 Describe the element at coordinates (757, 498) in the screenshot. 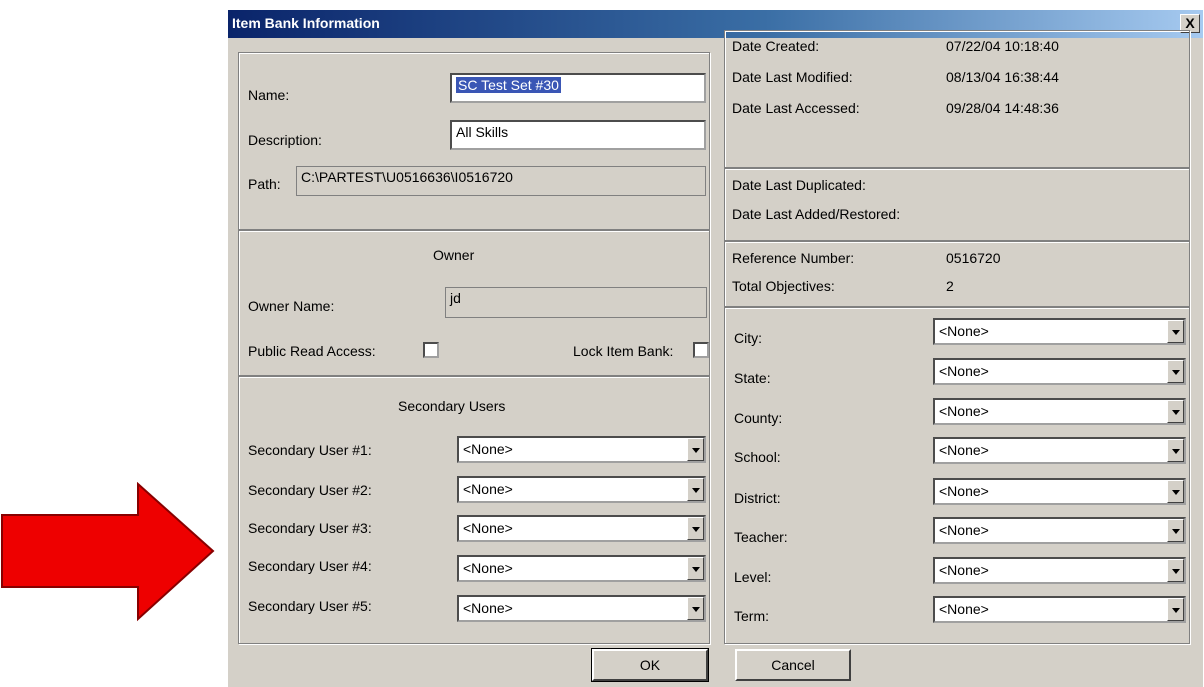

I see `field-label-district: District:` at that location.